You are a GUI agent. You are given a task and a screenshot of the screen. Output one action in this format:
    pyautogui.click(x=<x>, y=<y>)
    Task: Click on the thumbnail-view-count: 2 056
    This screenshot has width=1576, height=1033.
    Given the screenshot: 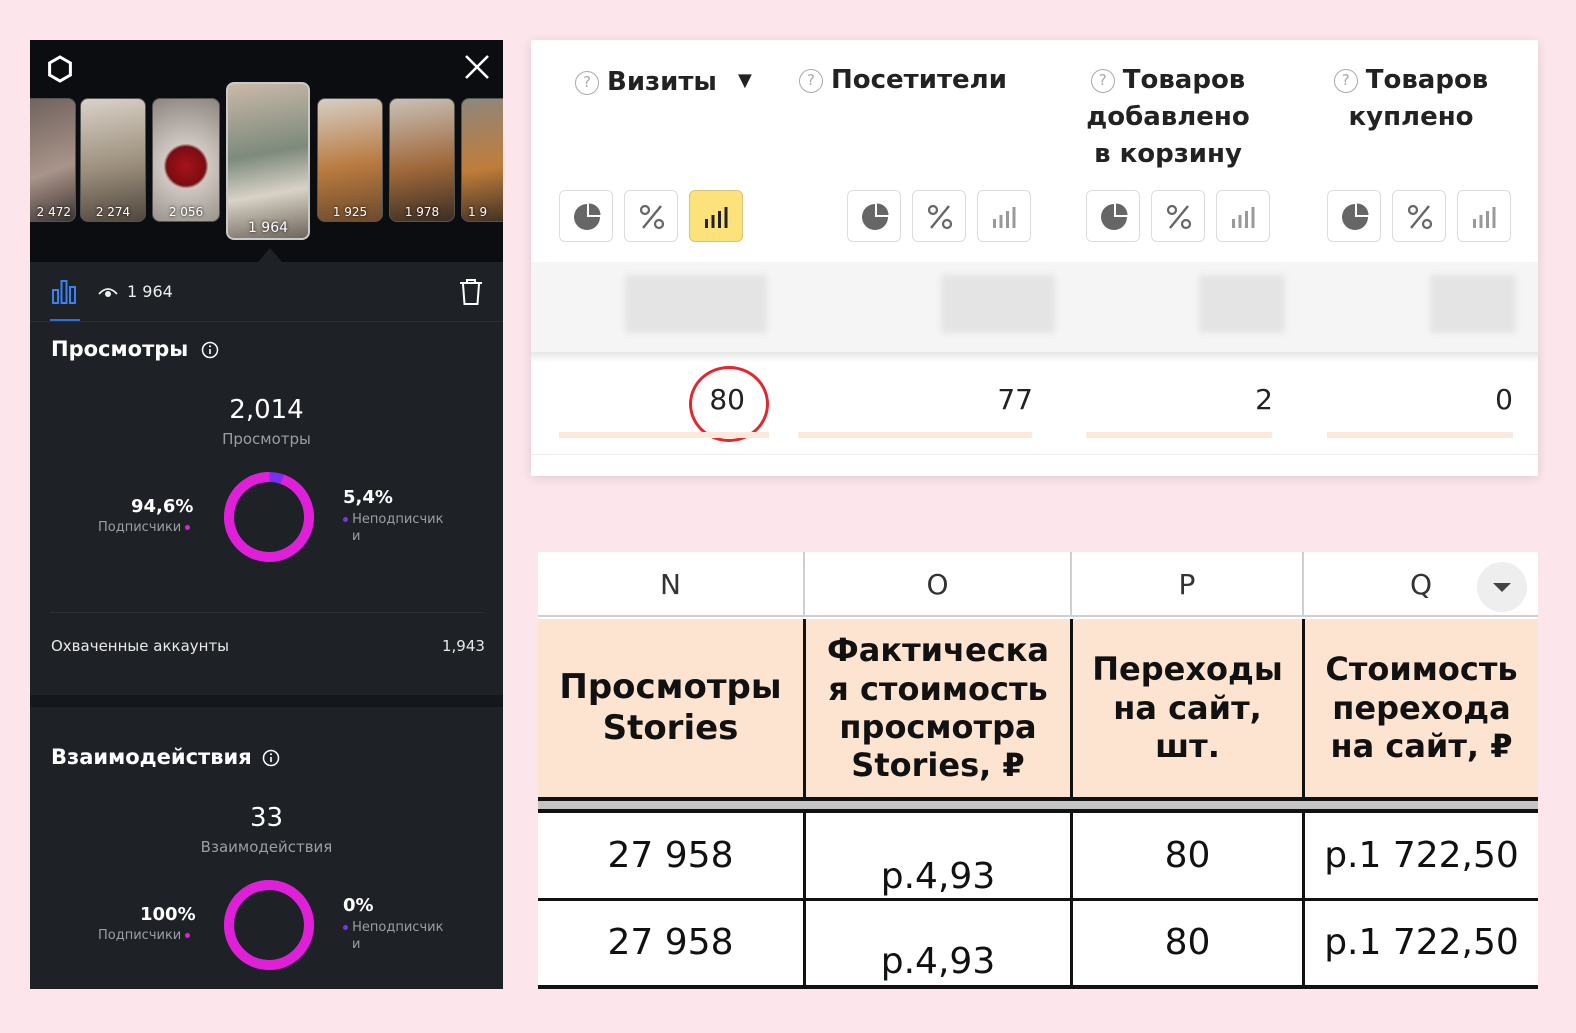 What is the action you would take?
    pyautogui.click(x=186, y=212)
    